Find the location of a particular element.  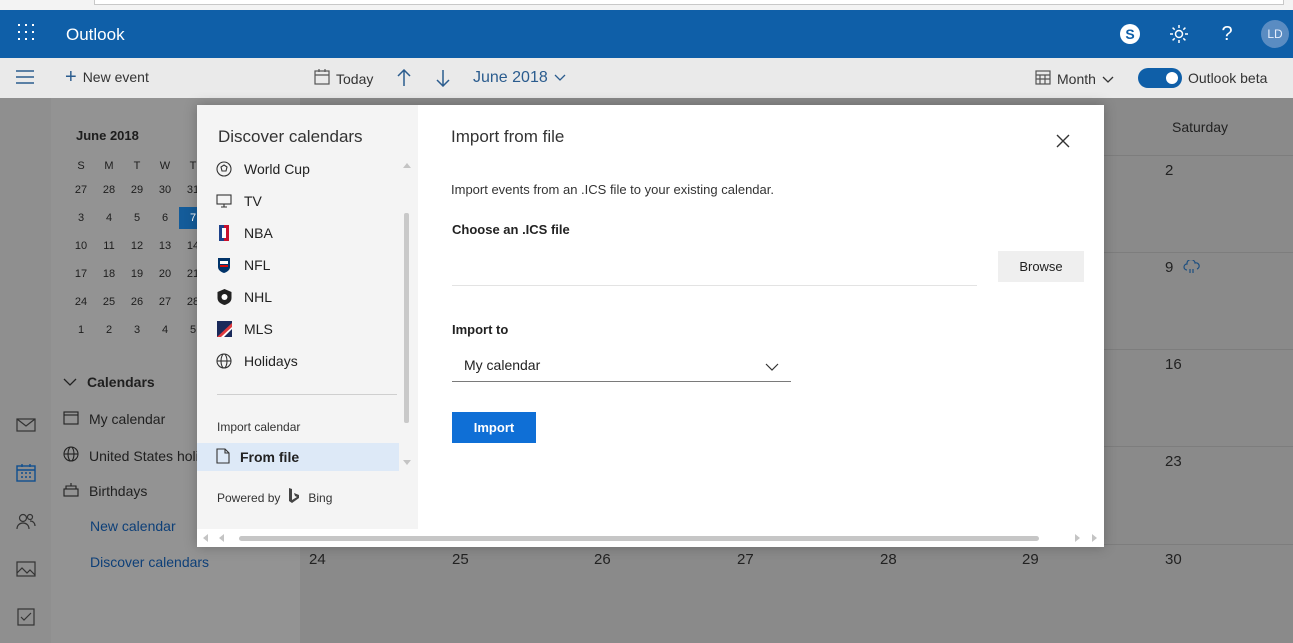

panel-divider is located at coordinates (307, 394).